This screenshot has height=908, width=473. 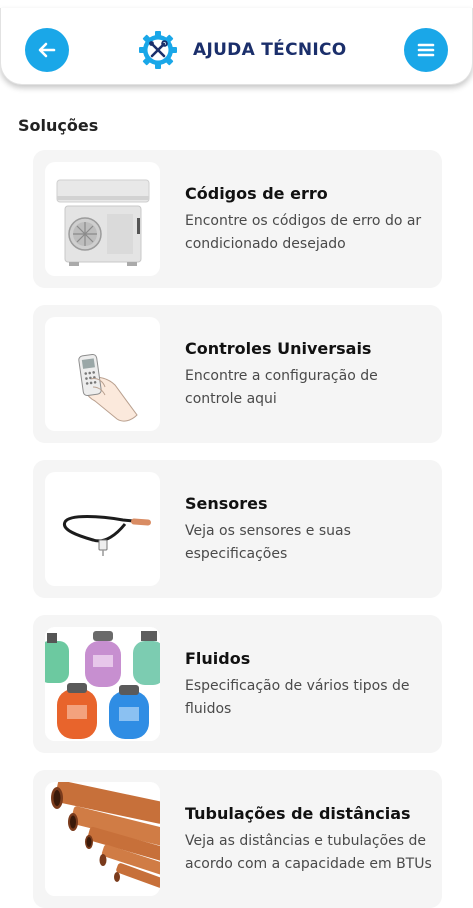 What do you see at coordinates (102, 839) in the screenshot?
I see `copper-pipes-image` at bounding box center [102, 839].